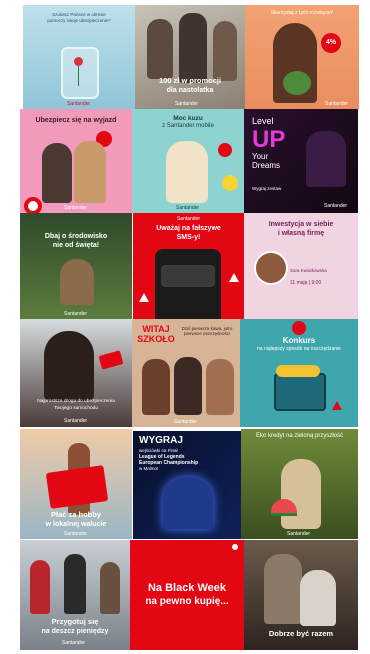 The width and height of the screenshot is (370, 654). I want to click on tile-headline: Płać za hobby, so click(75, 514).